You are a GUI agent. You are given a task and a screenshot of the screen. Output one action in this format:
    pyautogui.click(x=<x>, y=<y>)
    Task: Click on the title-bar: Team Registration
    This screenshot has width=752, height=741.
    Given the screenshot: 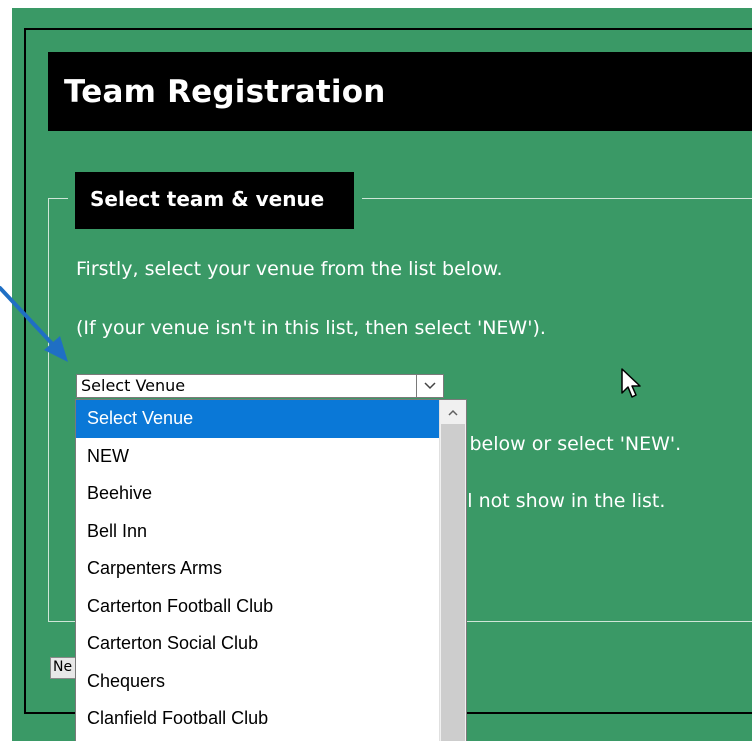 What is the action you would take?
    pyautogui.click(x=400, y=91)
    